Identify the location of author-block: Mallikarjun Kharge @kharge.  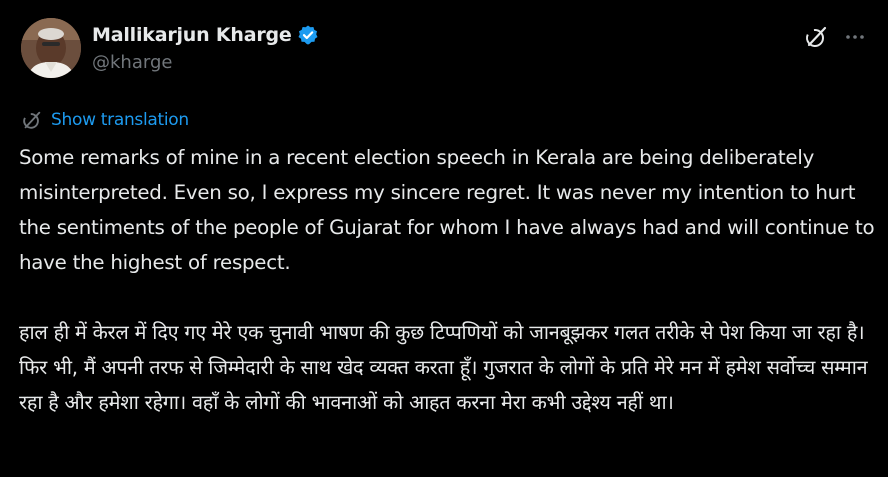
(205, 47).